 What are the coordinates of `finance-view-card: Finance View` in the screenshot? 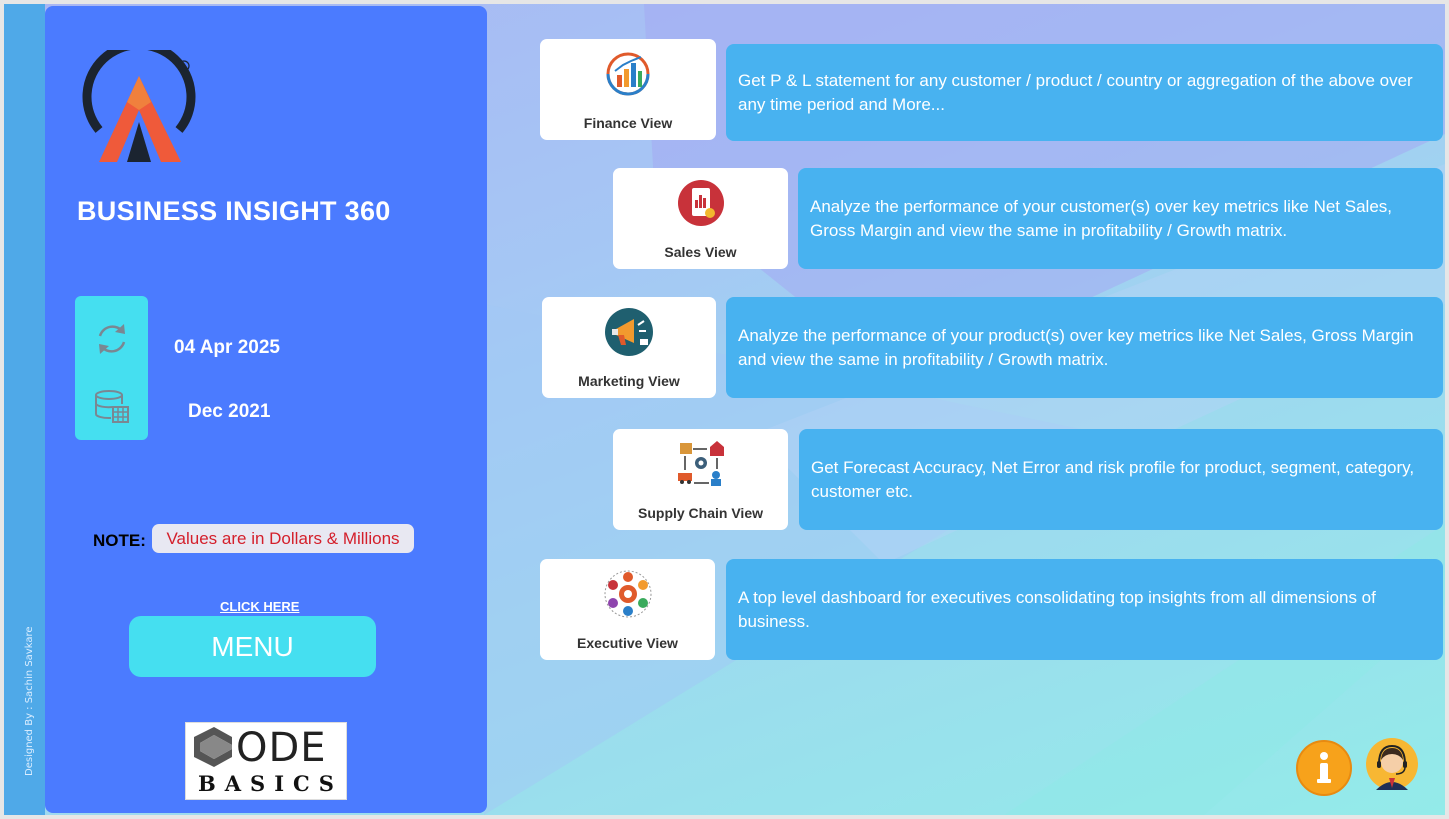 It's located at (628, 89).